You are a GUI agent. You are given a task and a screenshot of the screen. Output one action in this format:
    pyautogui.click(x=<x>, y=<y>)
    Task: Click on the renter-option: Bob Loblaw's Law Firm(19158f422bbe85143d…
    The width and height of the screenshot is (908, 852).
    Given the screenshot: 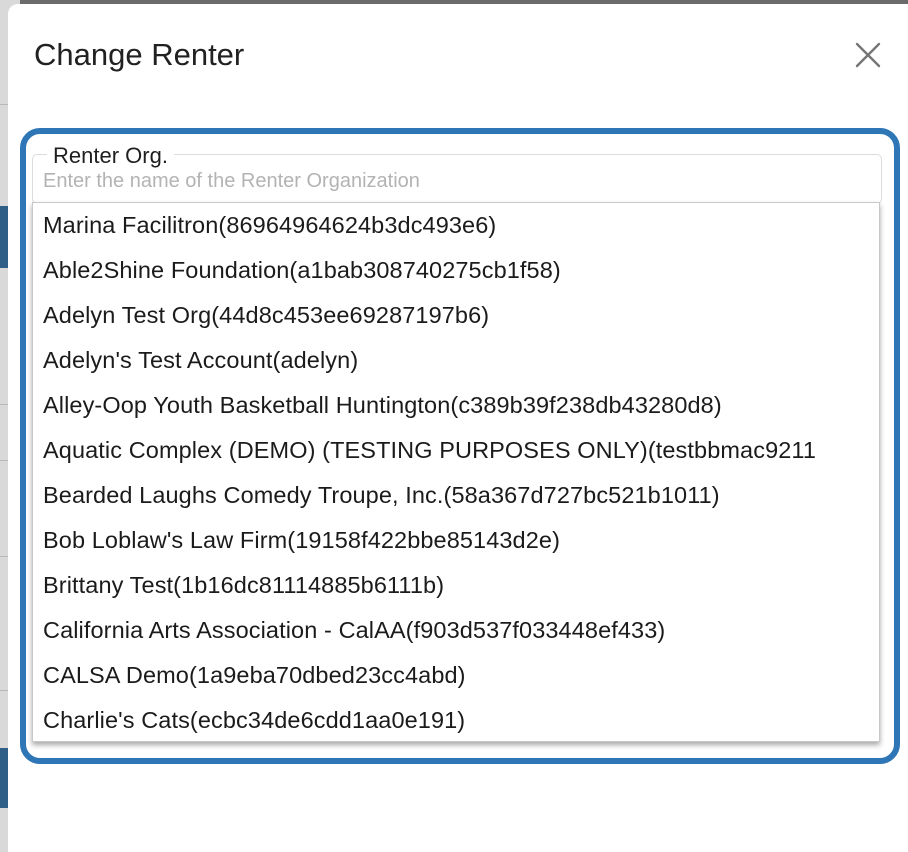 What is the action you would take?
    pyautogui.click(x=456, y=540)
    